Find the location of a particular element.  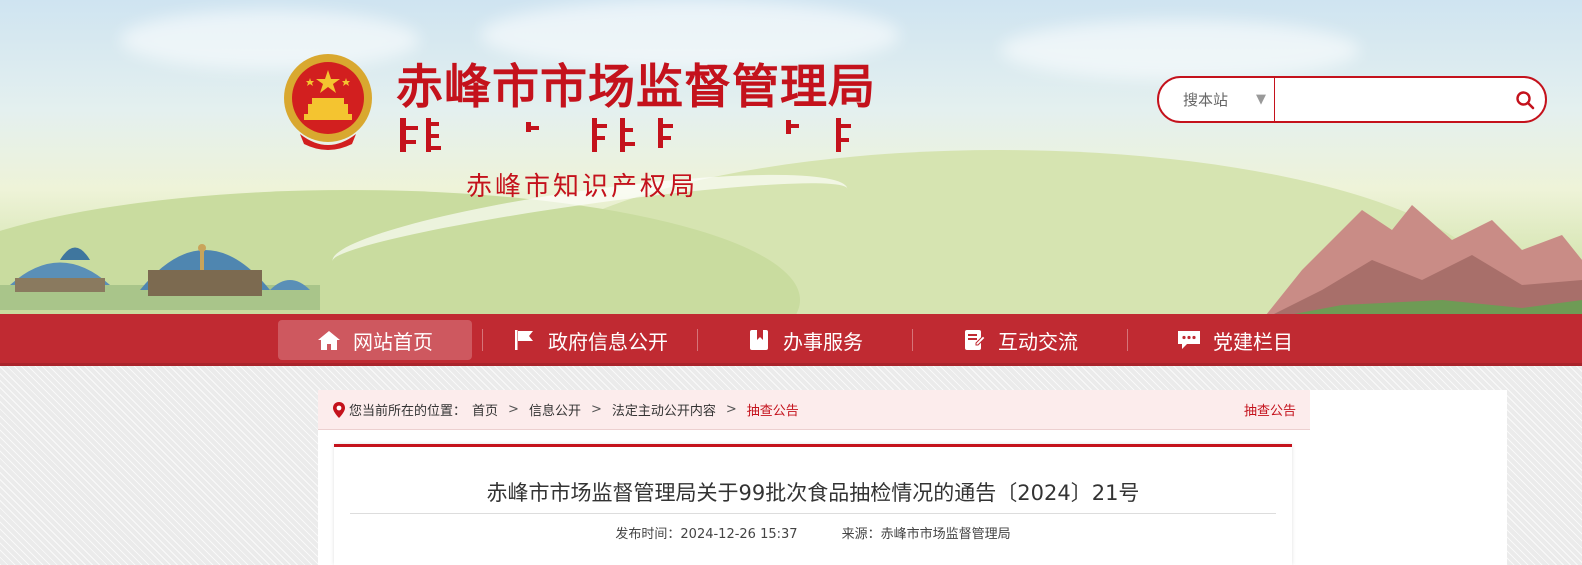

triangle-down-icon: ▼ is located at coordinates (1261, 99).